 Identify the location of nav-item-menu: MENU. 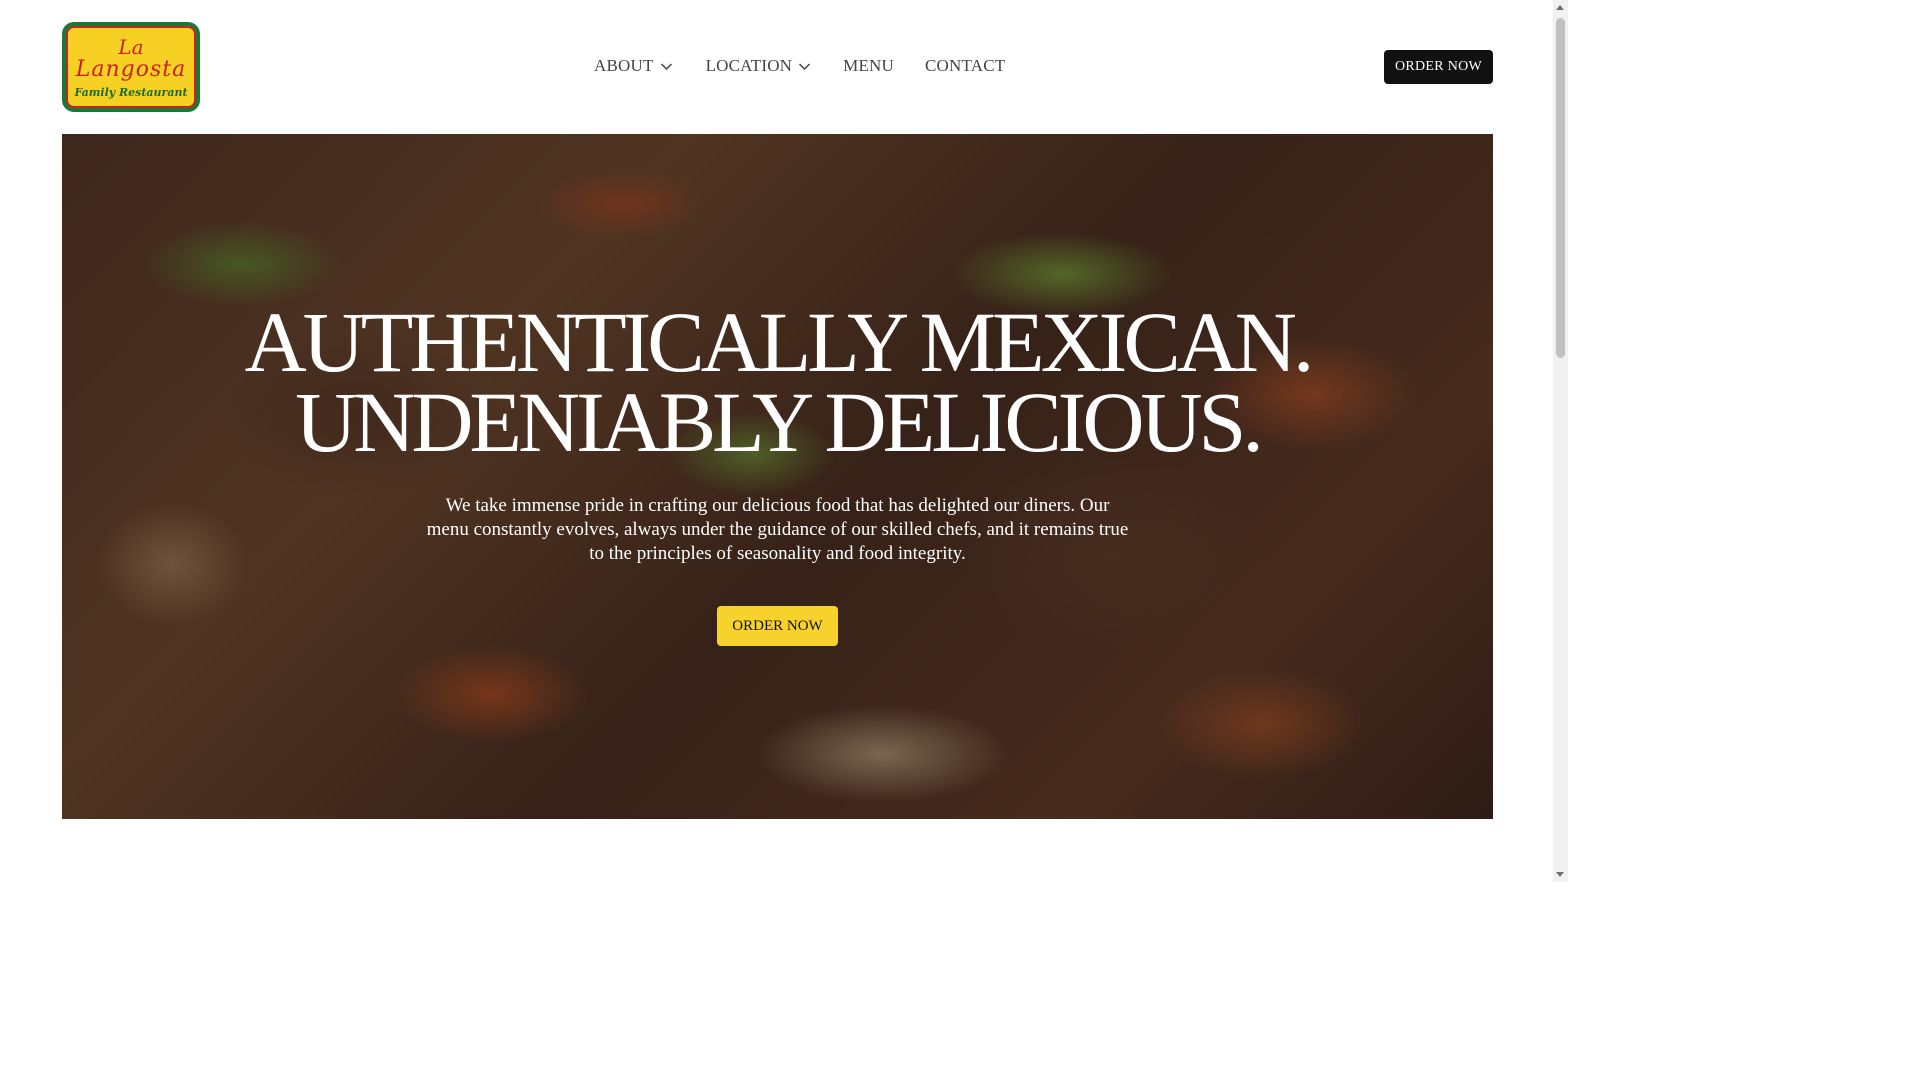
(868, 66).